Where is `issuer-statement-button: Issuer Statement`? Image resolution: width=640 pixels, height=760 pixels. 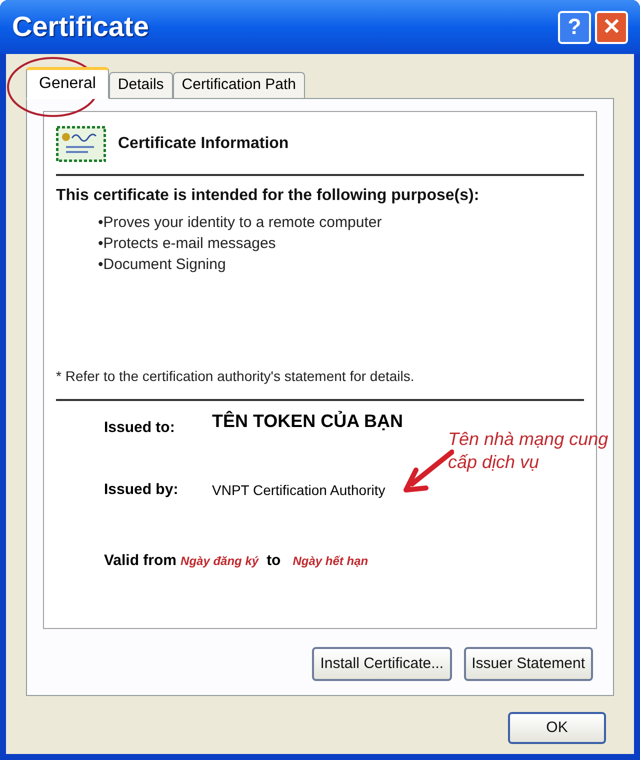
issuer-statement-button: Issuer Statement is located at coordinates (528, 664).